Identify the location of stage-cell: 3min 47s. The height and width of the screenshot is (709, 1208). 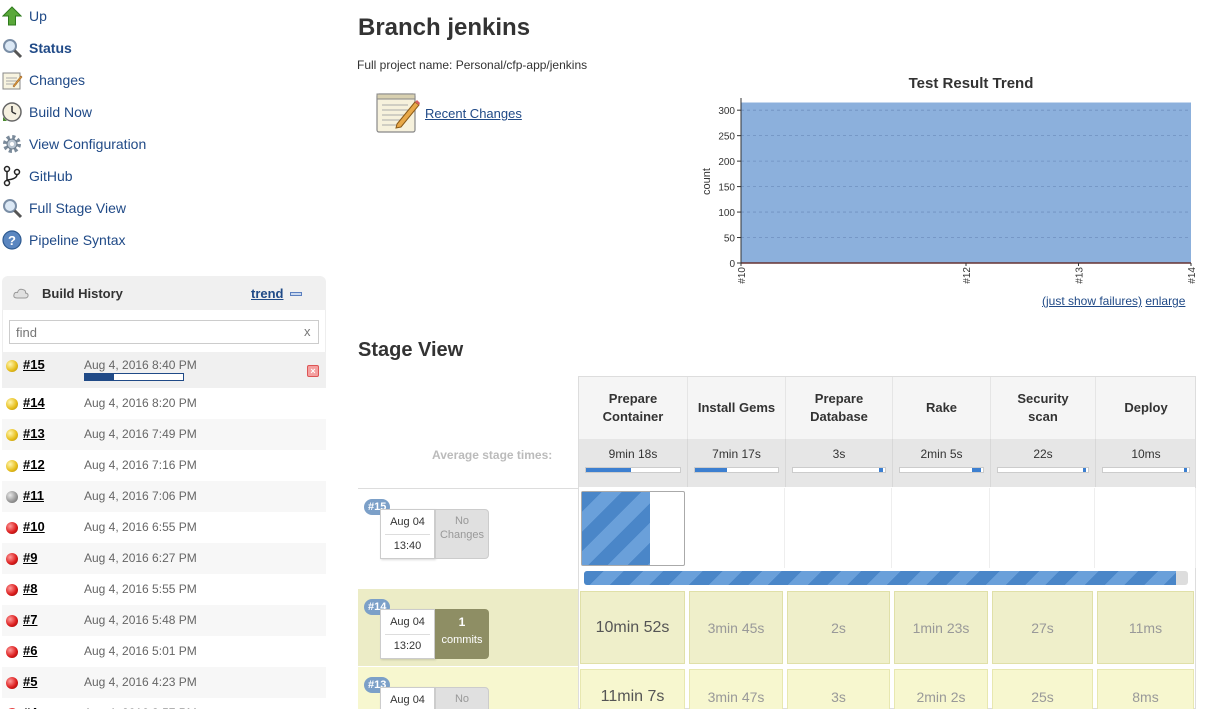
(736, 689).